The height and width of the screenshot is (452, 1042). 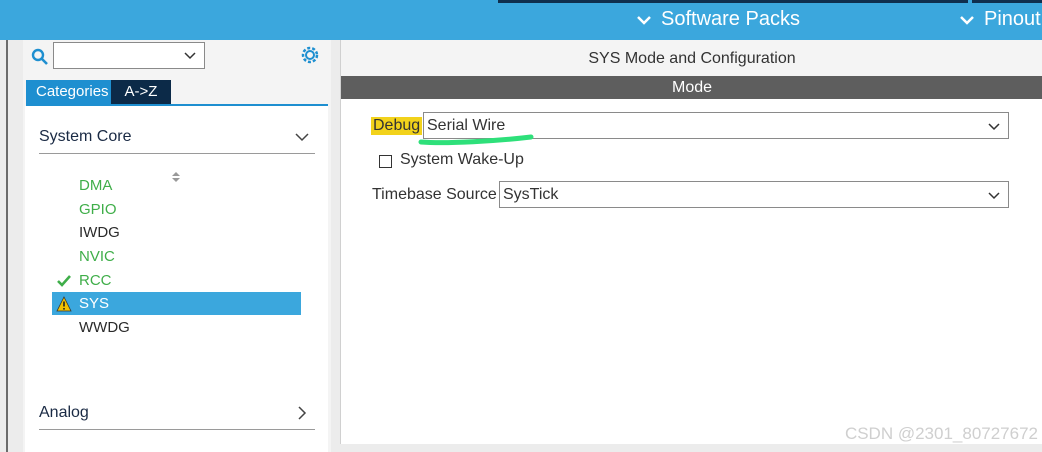 What do you see at coordinates (177, 141) in the screenshot?
I see `category-header-system-core: System Core` at bounding box center [177, 141].